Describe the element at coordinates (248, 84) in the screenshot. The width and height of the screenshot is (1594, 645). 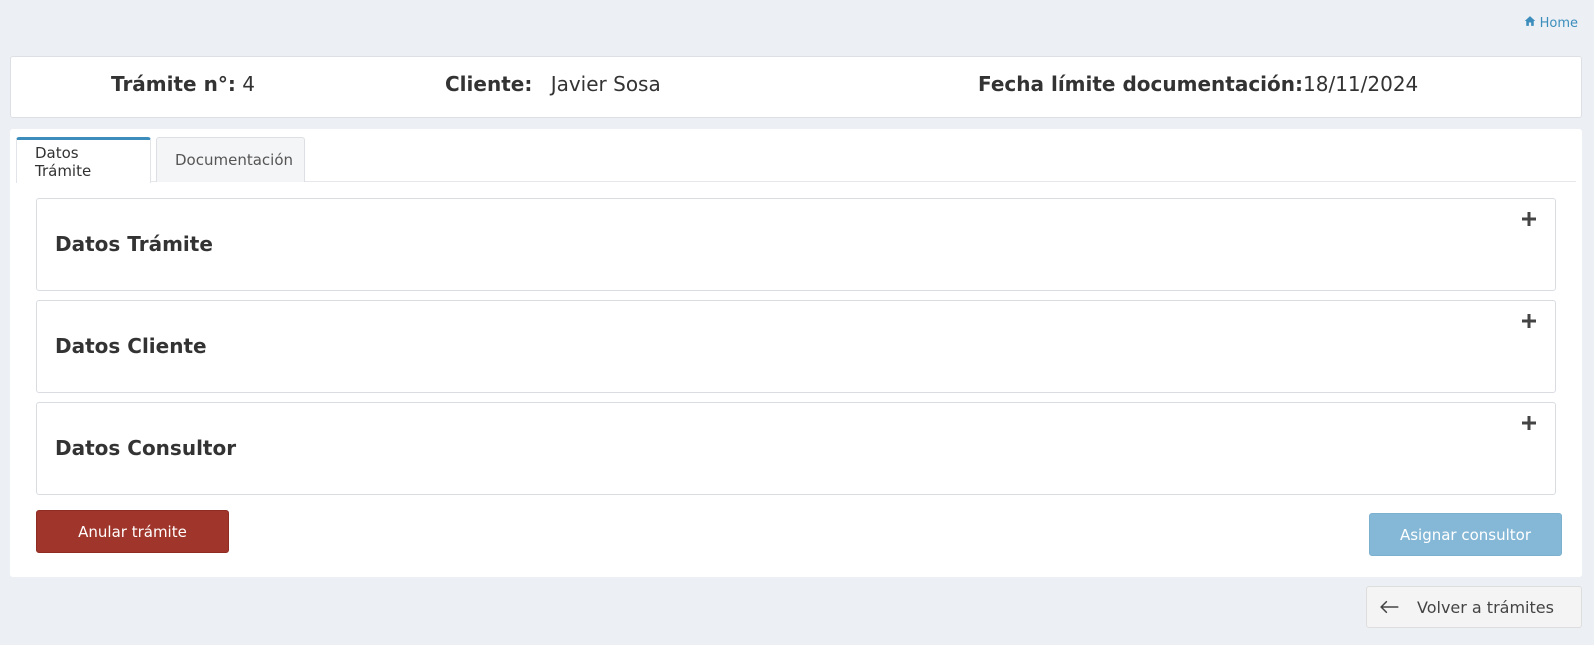
I see `tramite-number-value: 4` at that location.